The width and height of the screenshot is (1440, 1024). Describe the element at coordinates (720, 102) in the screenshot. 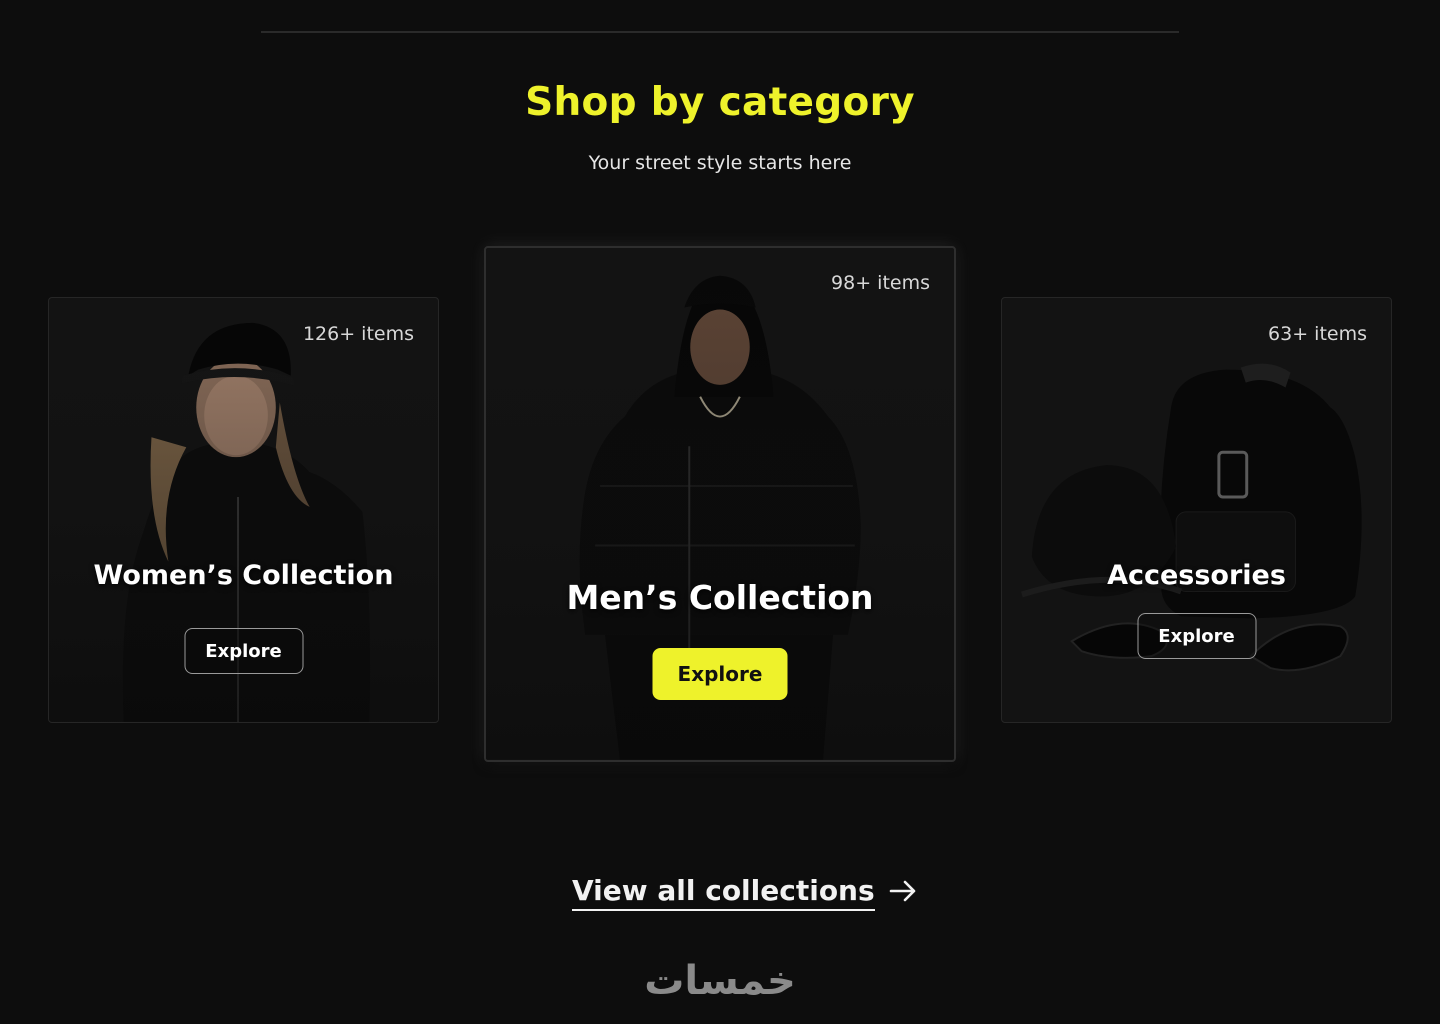

I see `section-title: Shop by category` at that location.